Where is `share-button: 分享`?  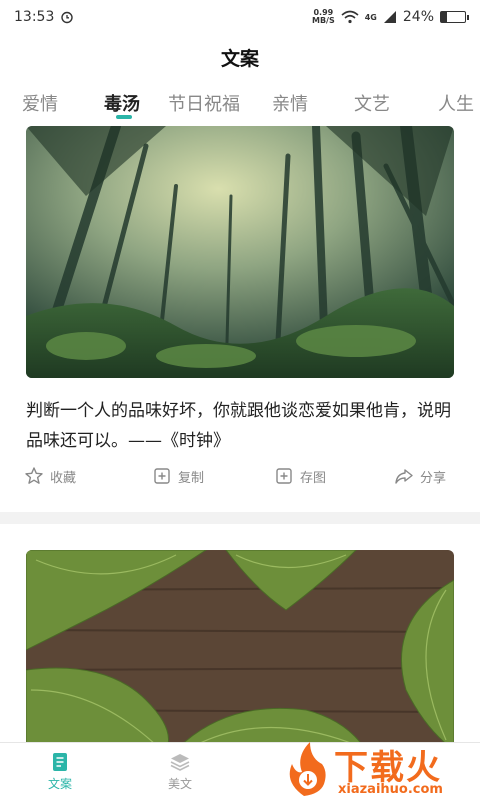 share-button: 分享 is located at coordinates (420, 476).